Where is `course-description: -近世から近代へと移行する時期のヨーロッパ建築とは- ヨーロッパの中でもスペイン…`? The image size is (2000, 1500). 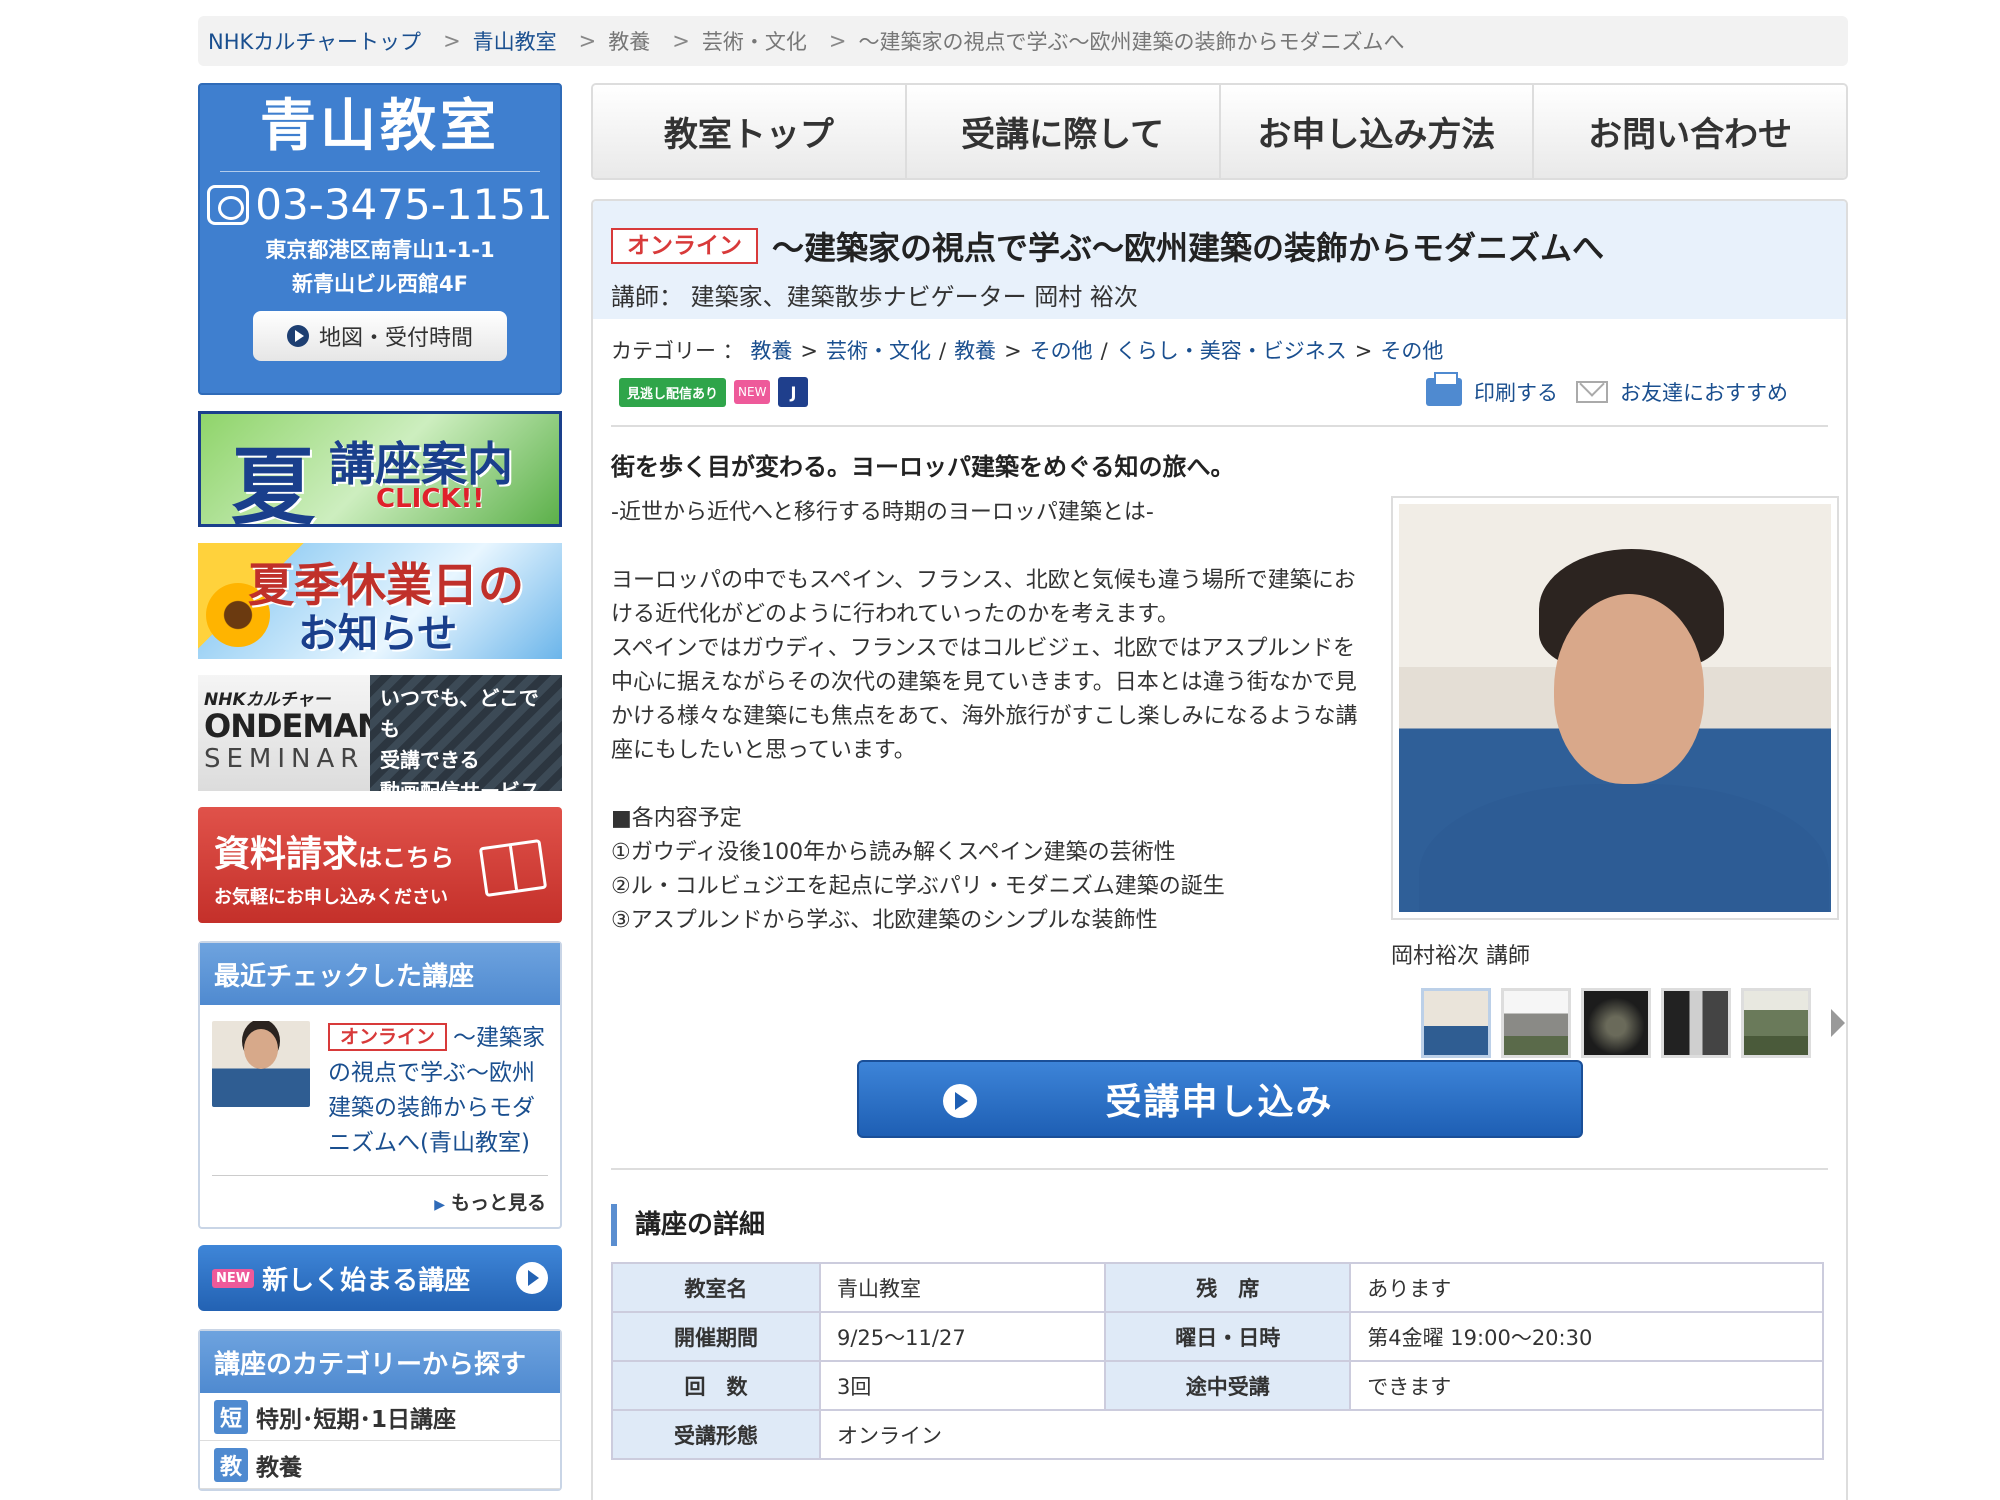 course-description: -近世から近代へと移行する時期のヨーロッパ建築とは- ヨーロッパの中でもスペイン… is located at coordinates (986, 717).